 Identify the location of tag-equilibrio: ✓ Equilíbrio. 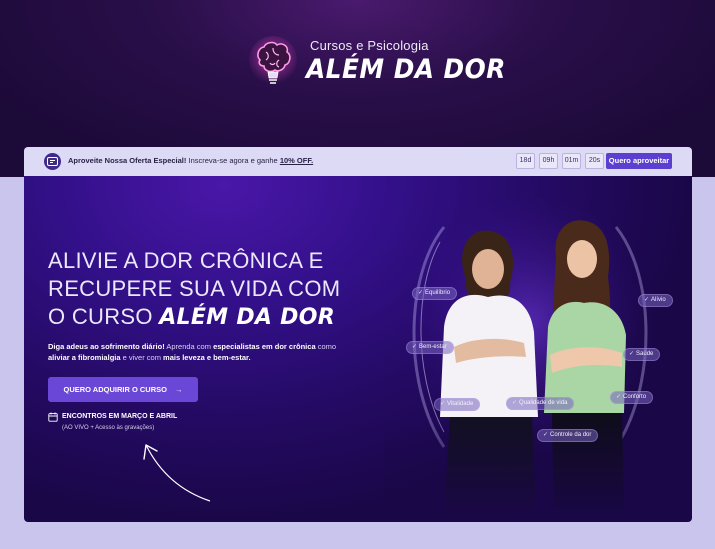
(435, 293).